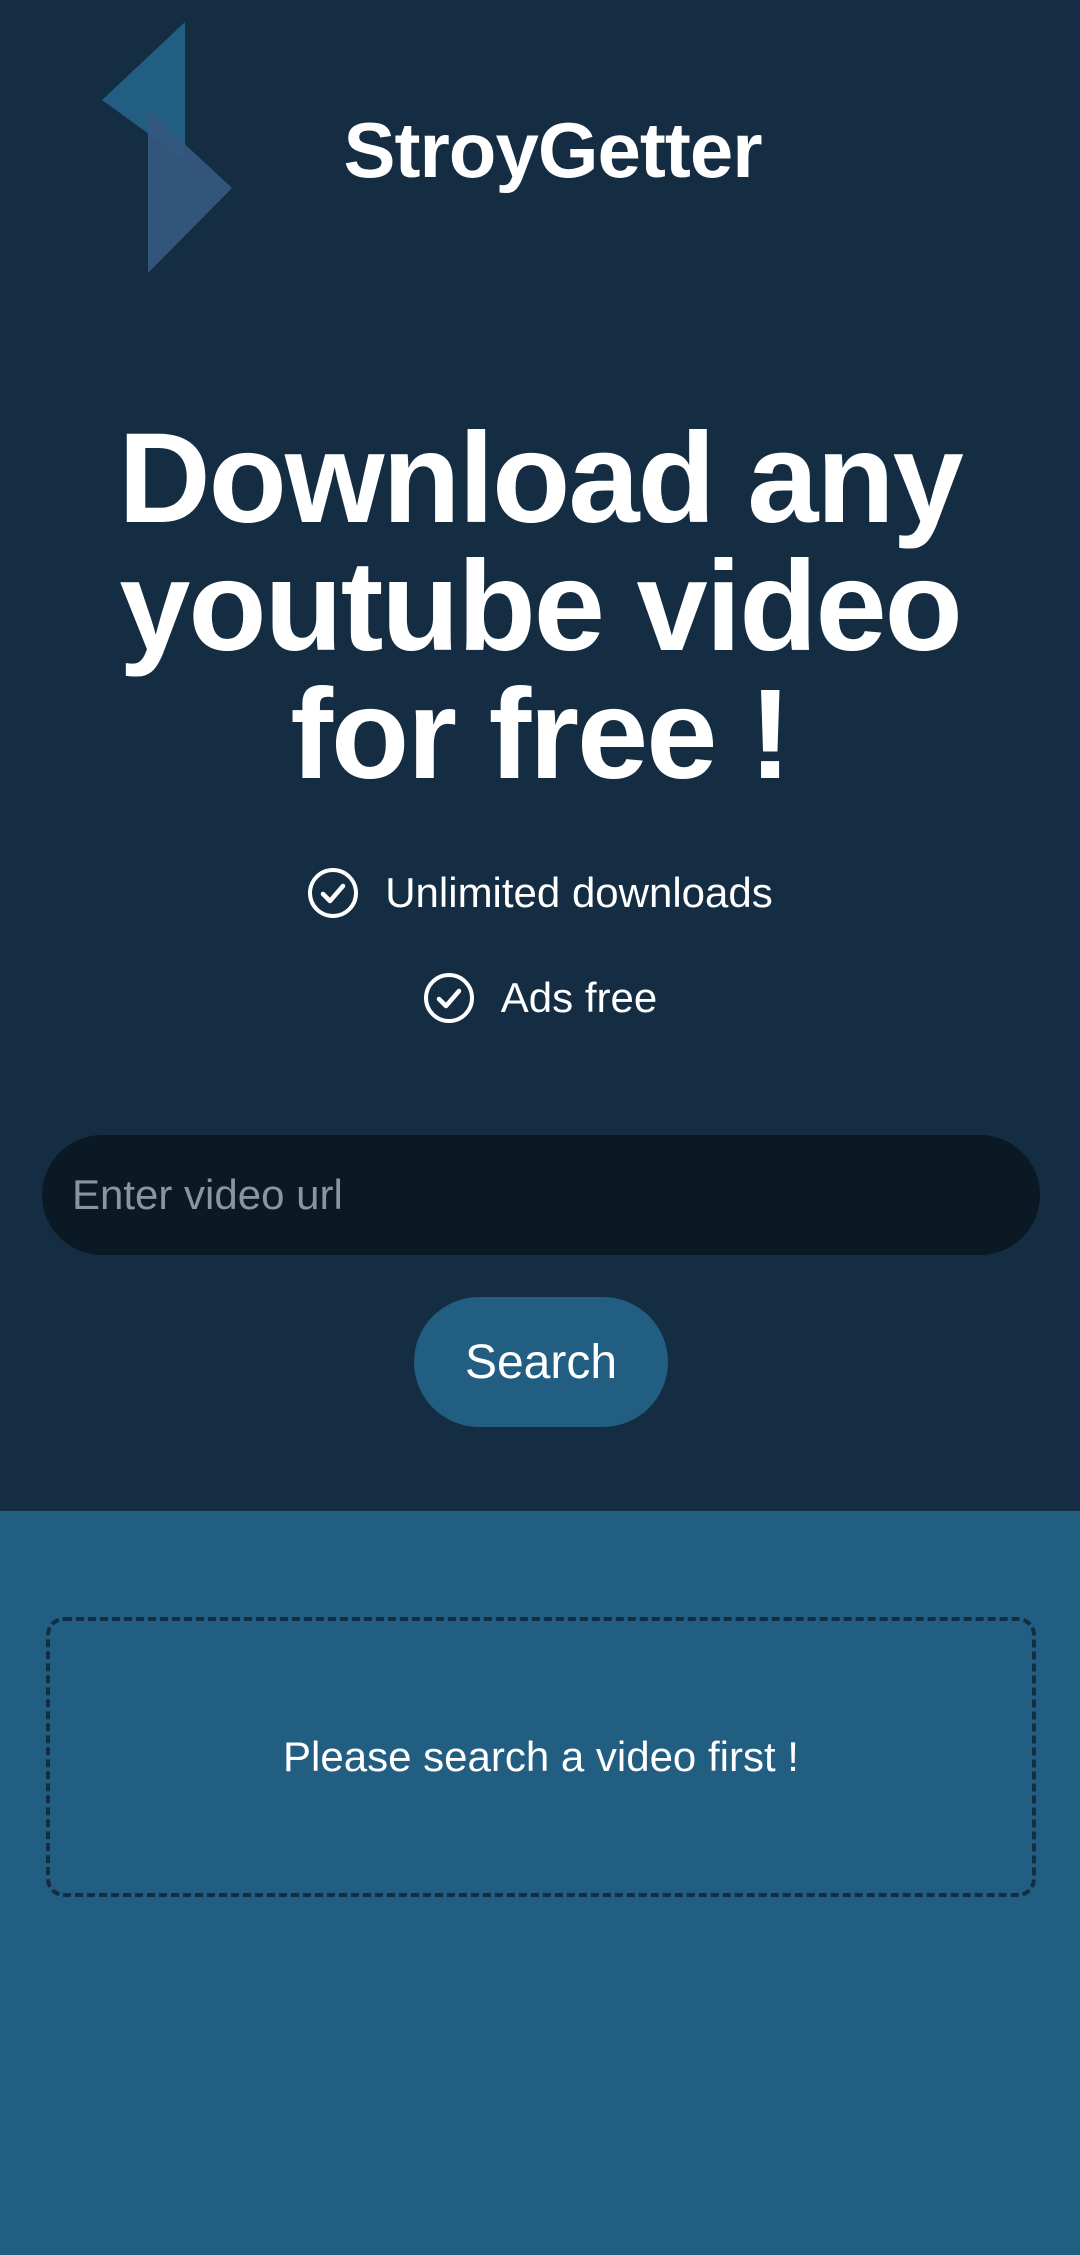 Image resolution: width=1080 pixels, height=2255 pixels. I want to click on search-button: Search, so click(541, 1362).